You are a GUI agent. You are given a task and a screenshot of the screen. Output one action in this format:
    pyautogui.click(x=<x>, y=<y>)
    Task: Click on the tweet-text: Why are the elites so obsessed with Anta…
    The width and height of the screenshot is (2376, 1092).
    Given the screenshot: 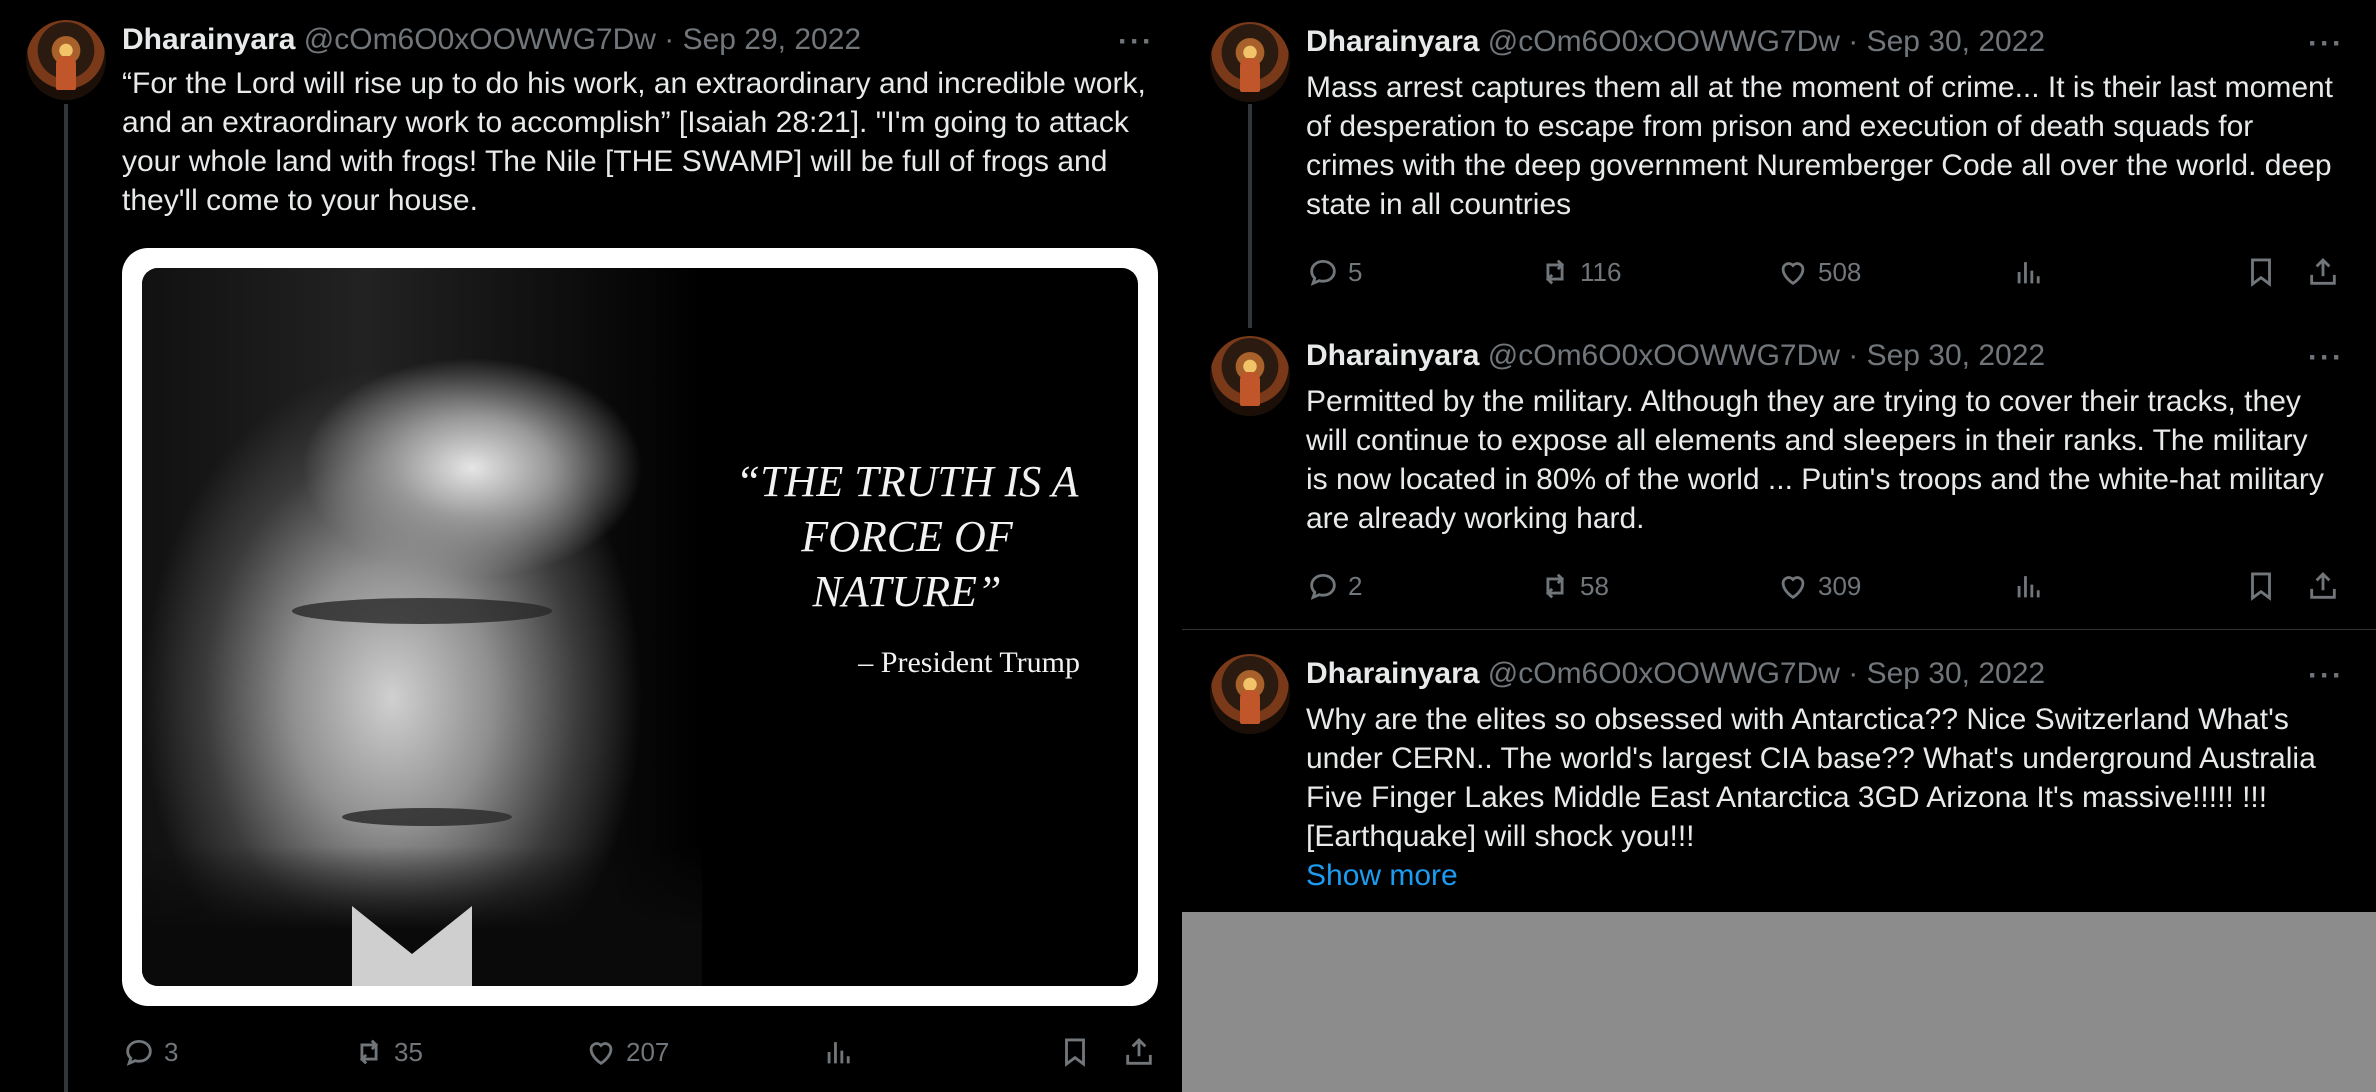 What is the action you would take?
    pyautogui.click(x=1821, y=797)
    